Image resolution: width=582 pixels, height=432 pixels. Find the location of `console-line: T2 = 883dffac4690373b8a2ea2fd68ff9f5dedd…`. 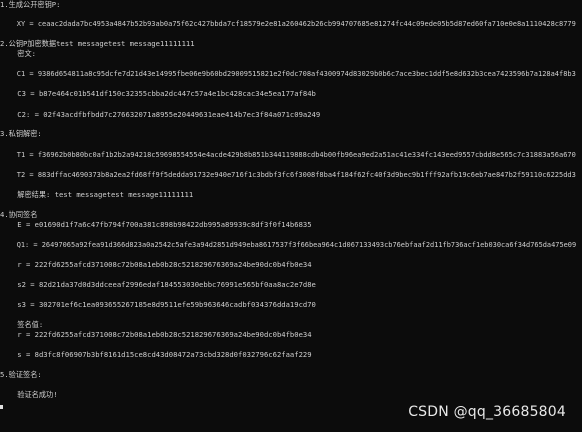

console-line: T2 = 883dffac4690373b8a2ea2fd68ff9f5dedd… is located at coordinates (288, 174).